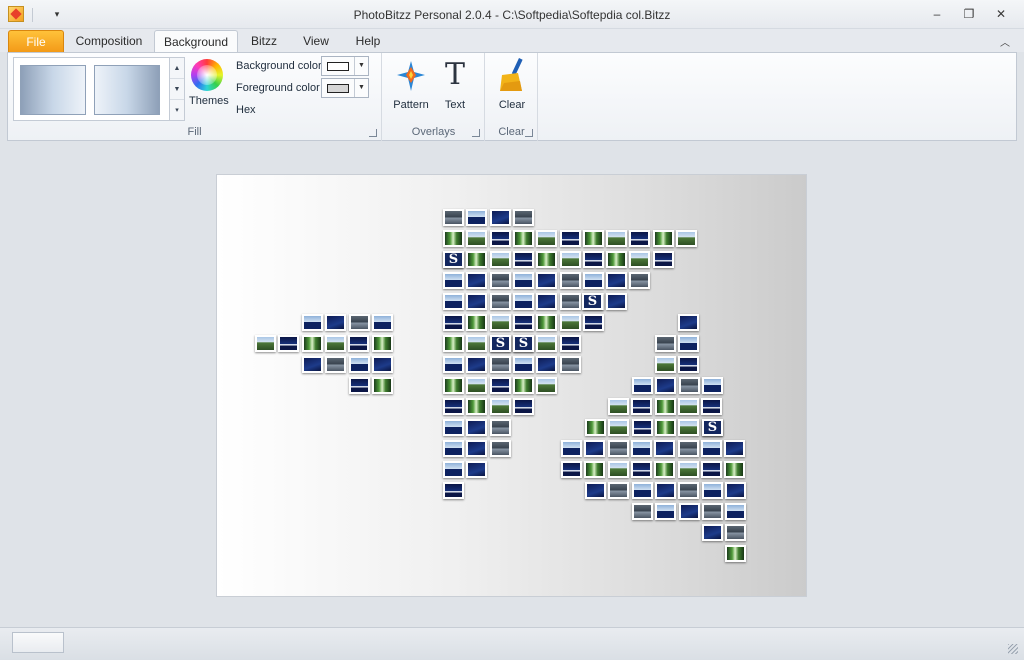  I want to click on text-button: T Text, so click(455, 88).